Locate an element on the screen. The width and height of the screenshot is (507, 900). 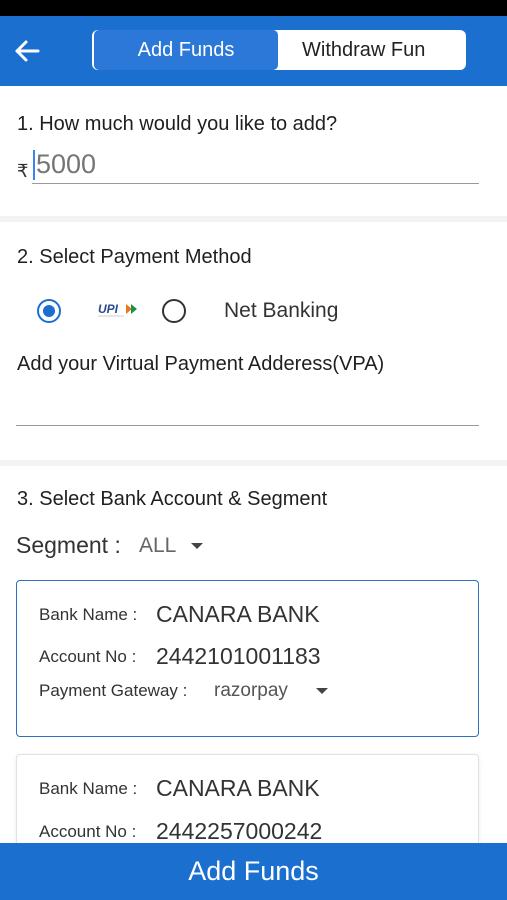
amount-section: 1. How much would you like to add? ₹ is located at coordinates (253, 151).